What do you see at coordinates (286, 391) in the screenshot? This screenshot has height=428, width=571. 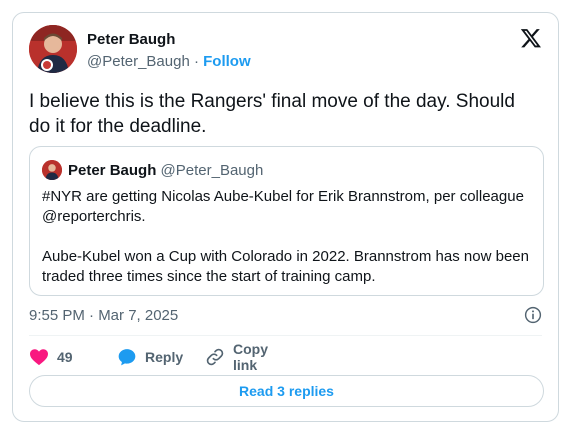 I see `read-replies-button: Read 3 replies` at bounding box center [286, 391].